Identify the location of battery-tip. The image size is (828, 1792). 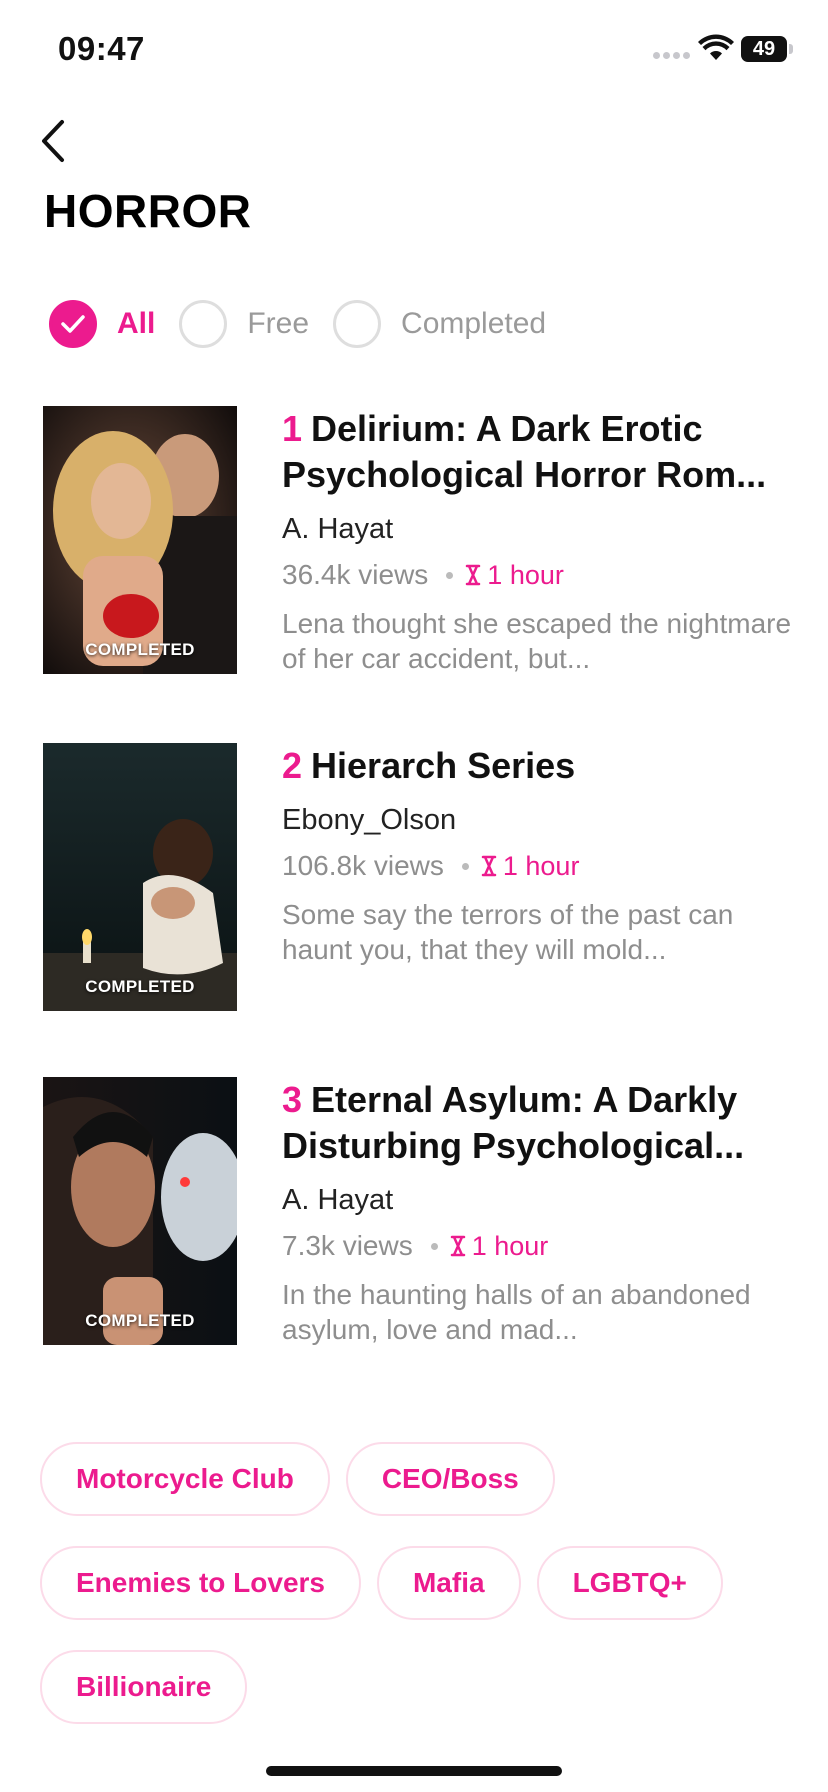
(791, 49).